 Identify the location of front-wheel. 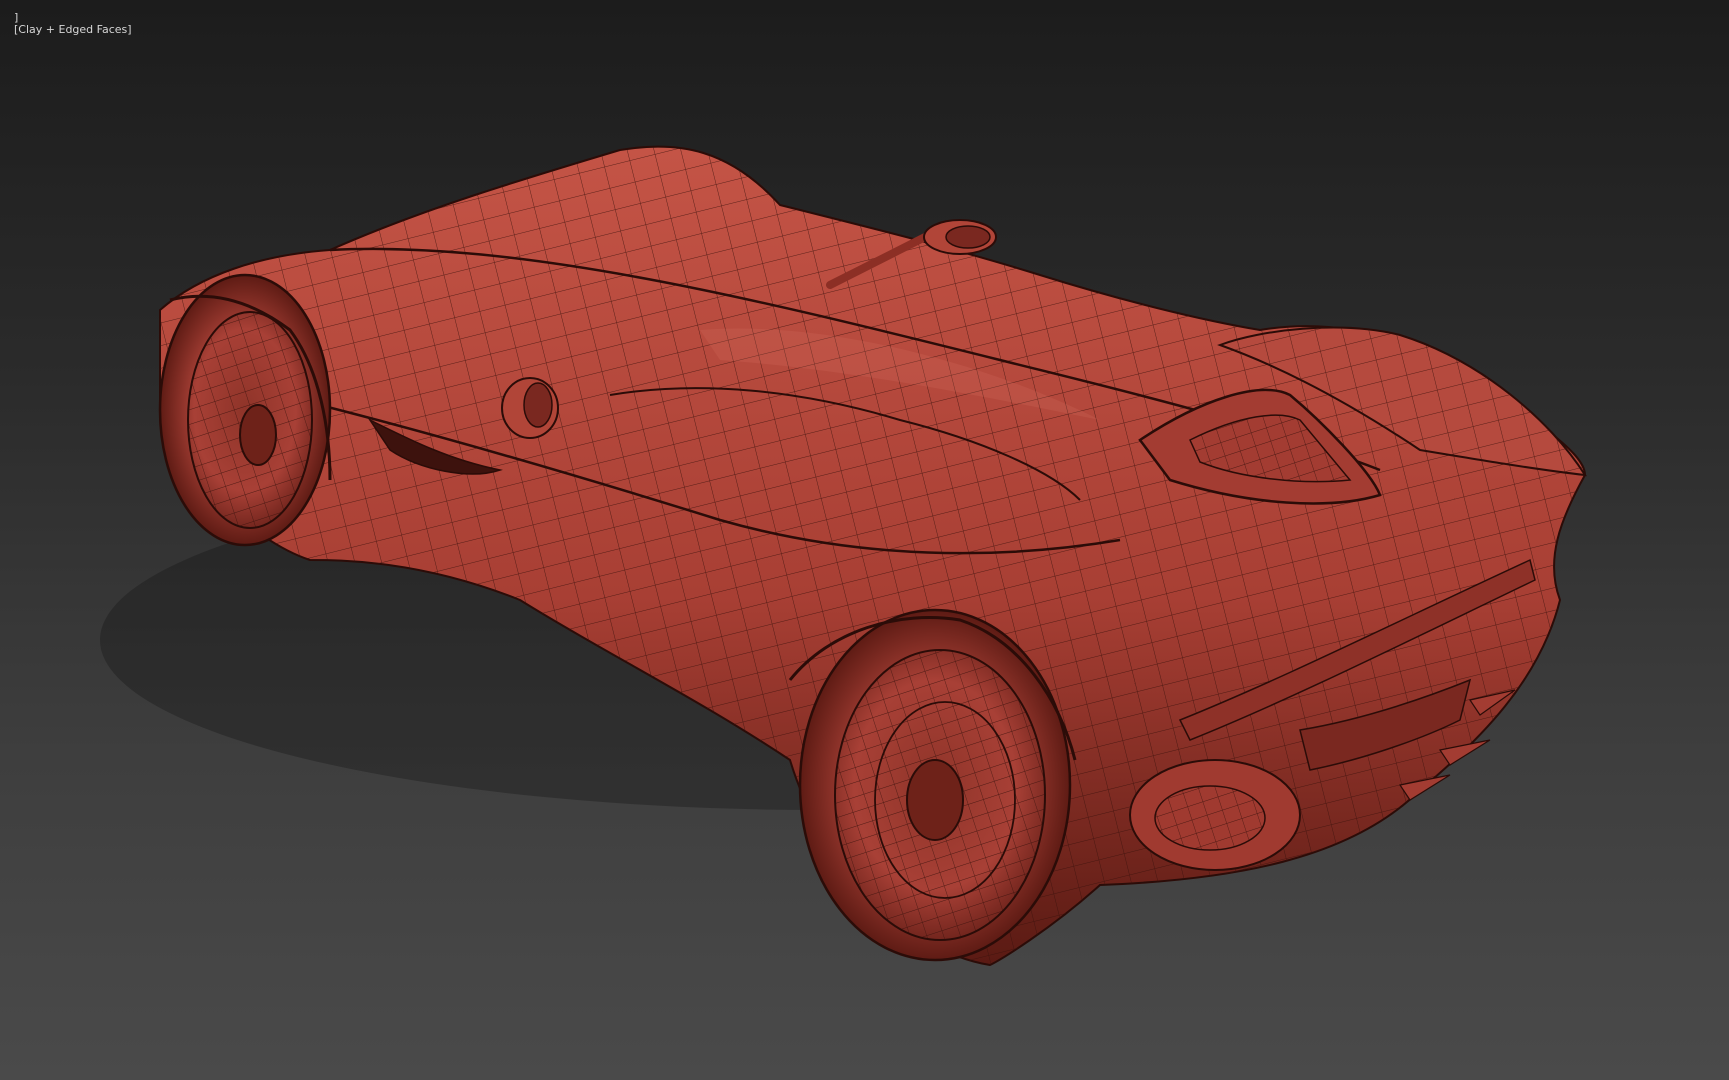
(245, 410).